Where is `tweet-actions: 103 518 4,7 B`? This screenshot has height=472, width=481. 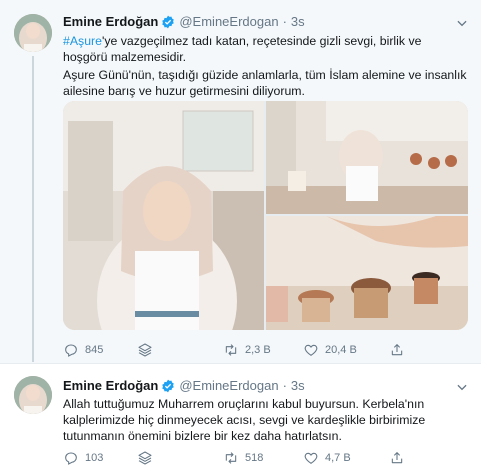
tweet-actions: 103 518 4,7 B is located at coordinates (263, 458).